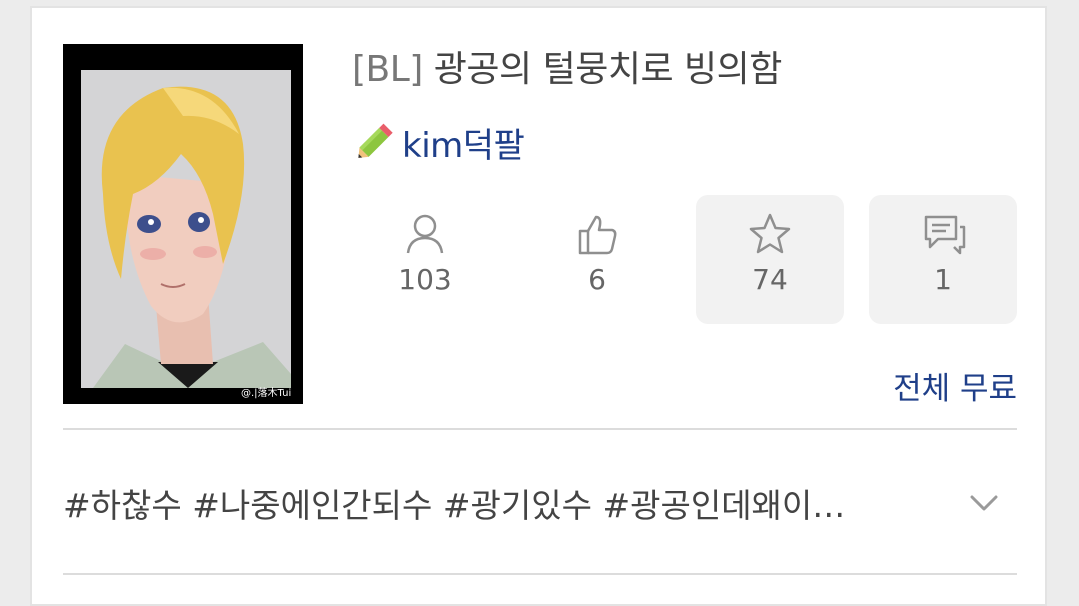 The image size is (1079, 606). What do you see at coordinates (540, 429) in the screenshot?
I see `divider` at bounding box center [540, 429].